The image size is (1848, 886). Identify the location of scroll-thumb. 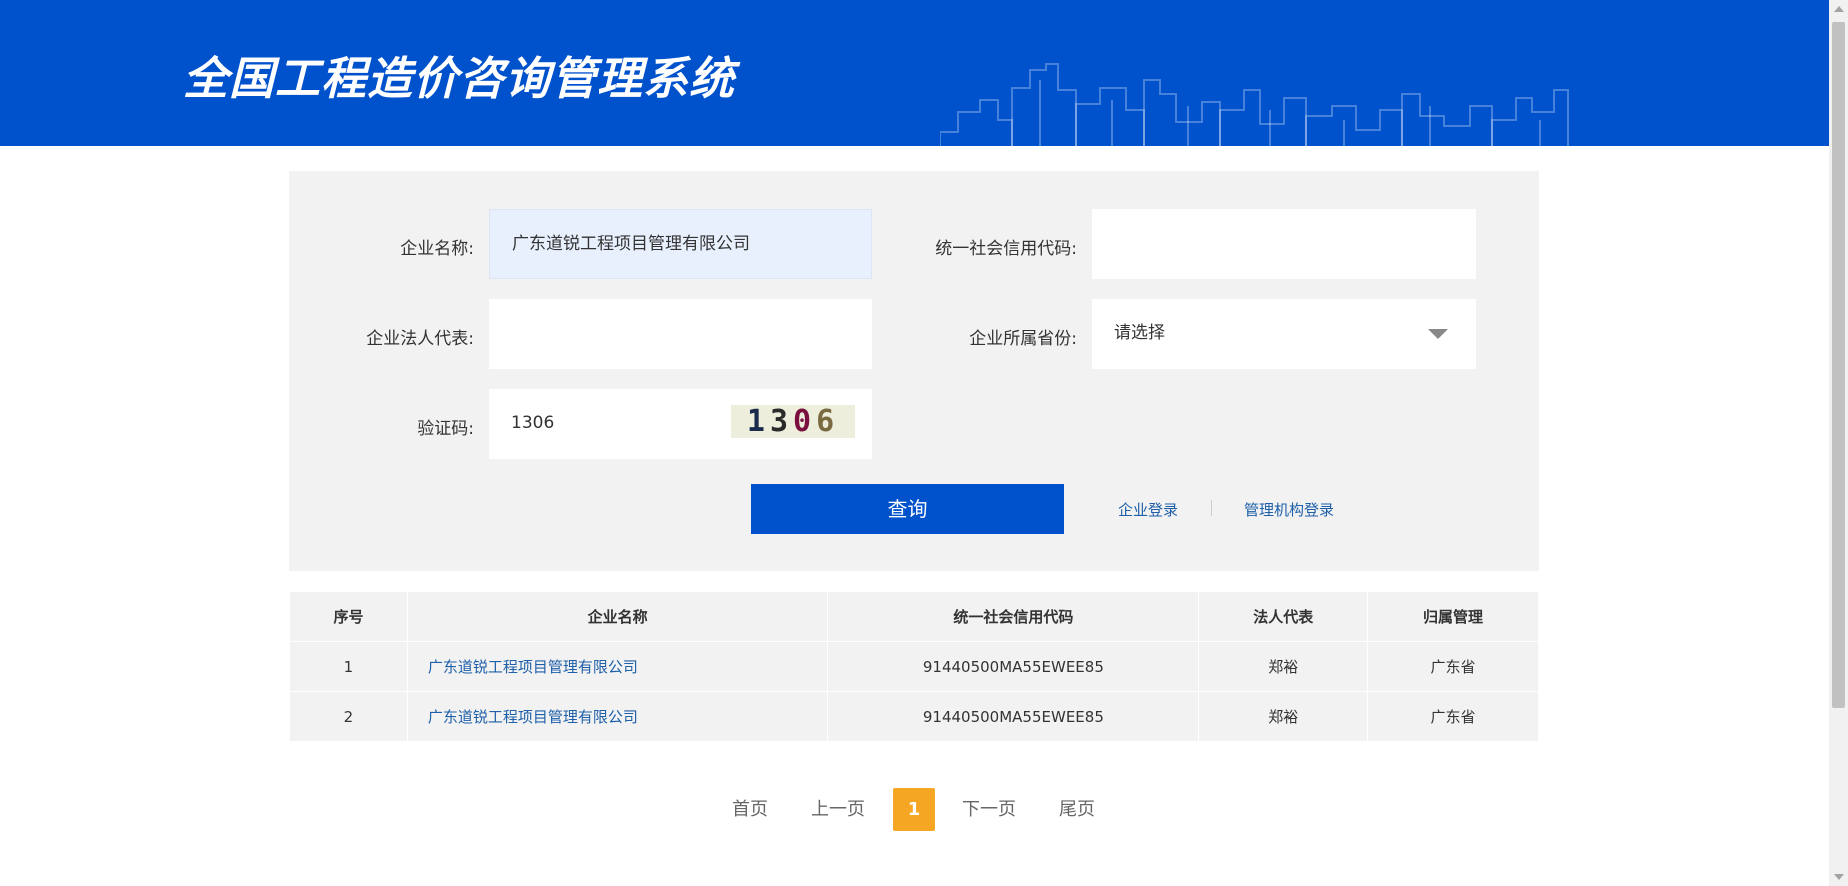
(1838, 365).